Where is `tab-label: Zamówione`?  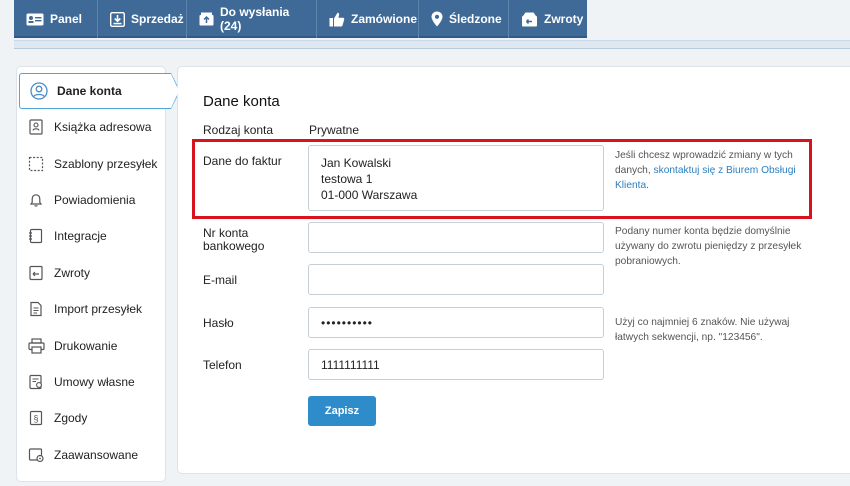 tab-label: Zamówione is located at coordinates (384, 19).